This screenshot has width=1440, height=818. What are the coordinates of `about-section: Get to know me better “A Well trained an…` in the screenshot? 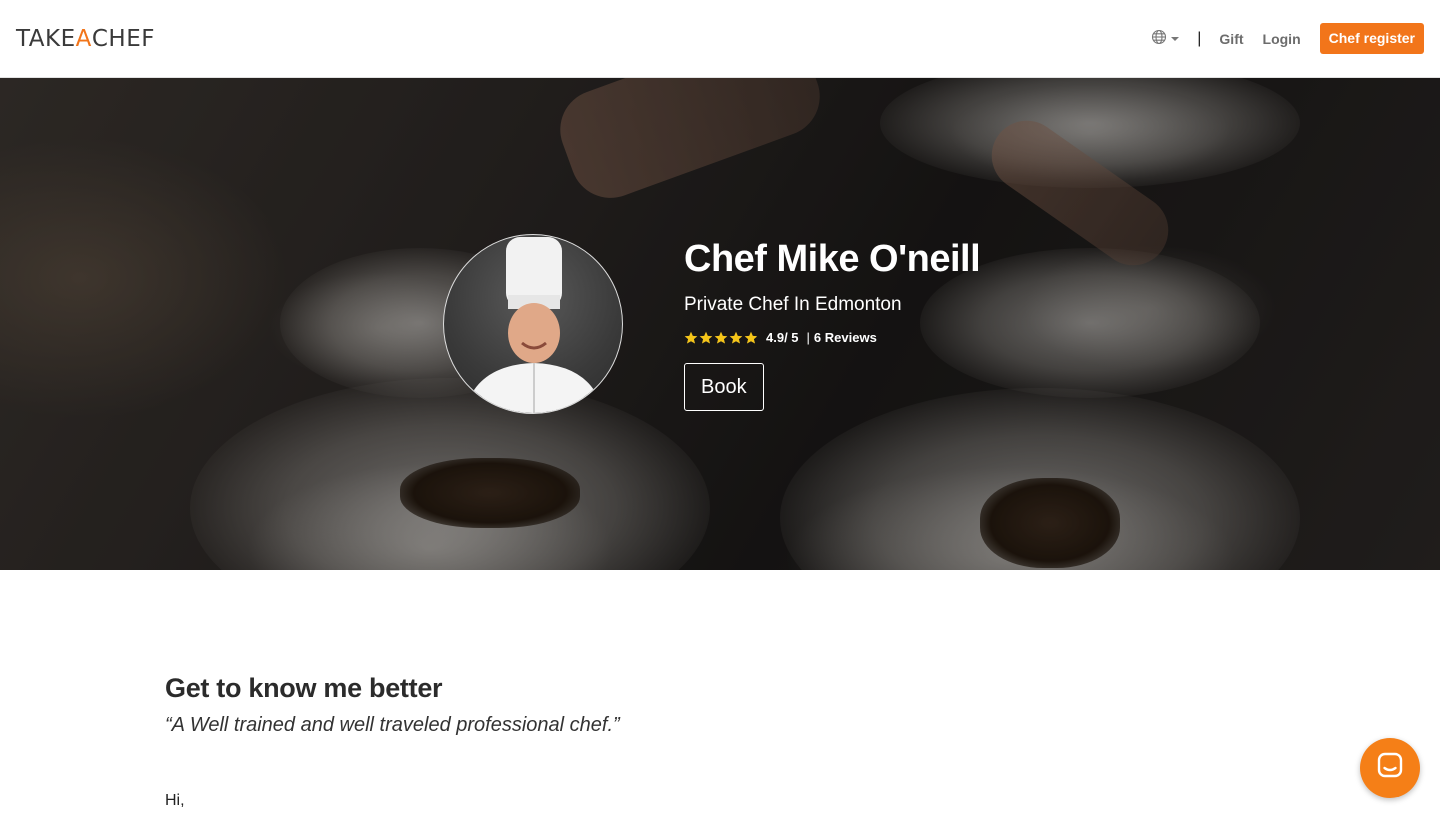 It's located at (392, 741).